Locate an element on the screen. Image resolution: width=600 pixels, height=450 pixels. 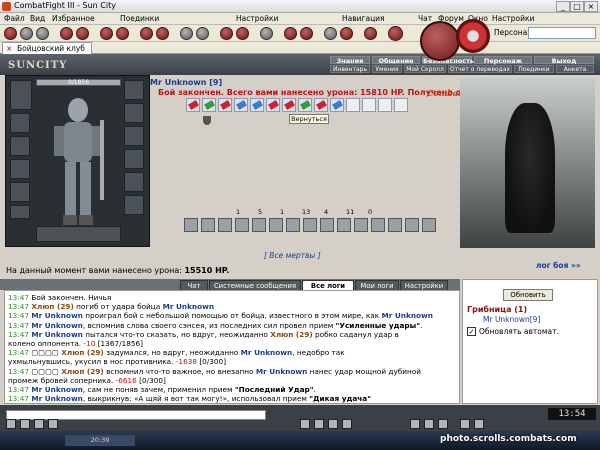
tab-chat: Чат is located at coordinates (194, 285).